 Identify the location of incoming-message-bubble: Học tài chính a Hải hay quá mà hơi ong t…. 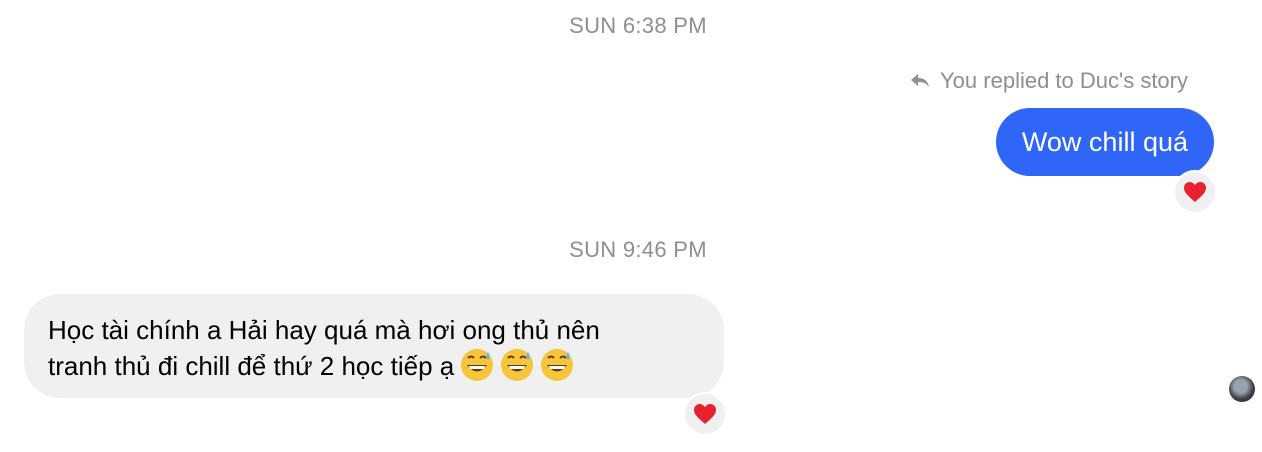
(374, 346).